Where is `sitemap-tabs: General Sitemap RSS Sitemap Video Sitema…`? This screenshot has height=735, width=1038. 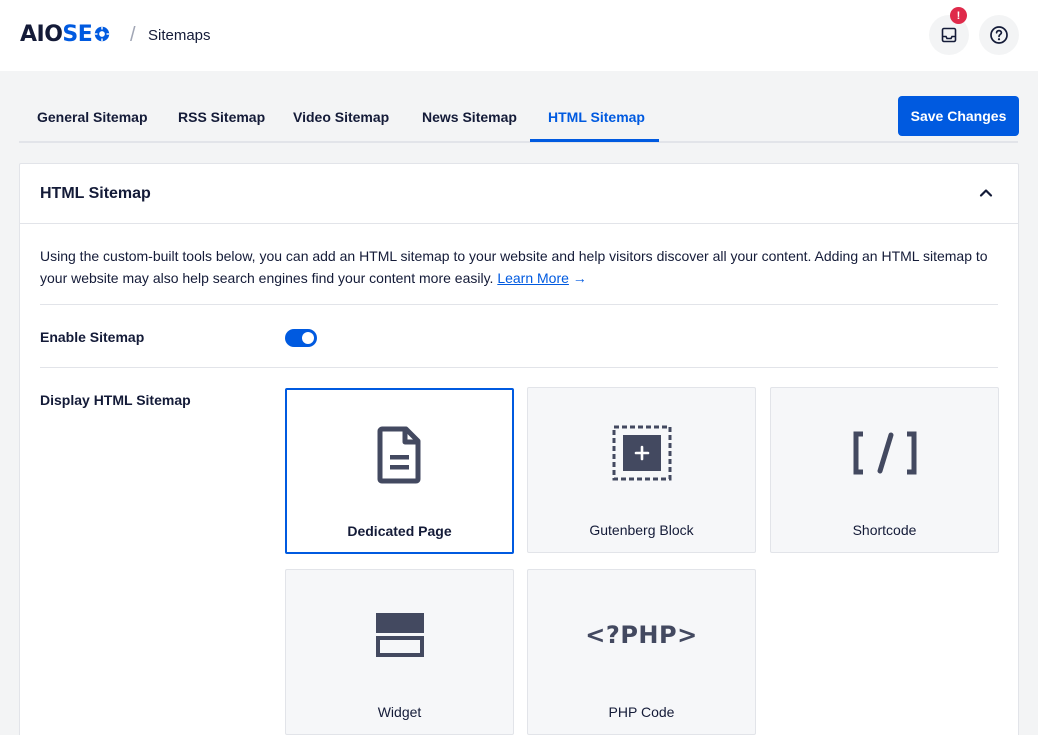 sitemap-tabs: General Sitemap RSS Sitemap Video Sitema… is located at coordinates (518, 119).